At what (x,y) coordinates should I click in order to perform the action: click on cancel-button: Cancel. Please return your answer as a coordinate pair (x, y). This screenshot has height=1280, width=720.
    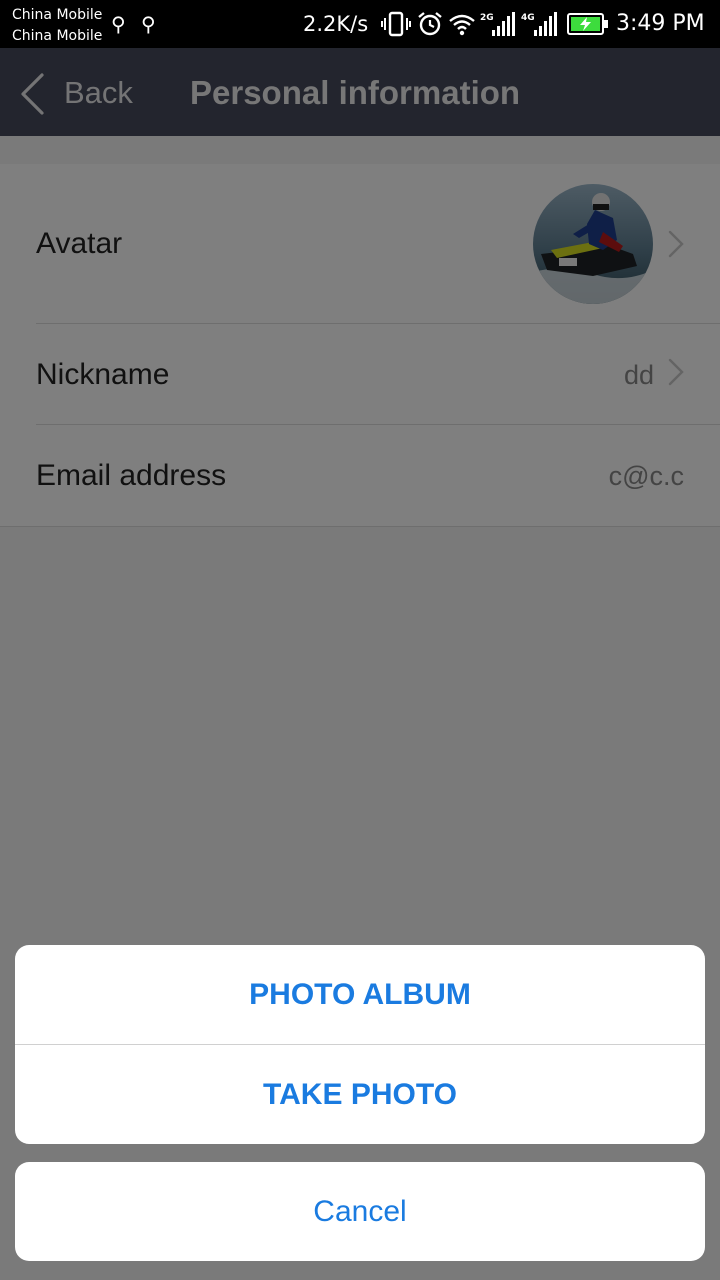
    Looking at the image, I should click on (360, 1211).